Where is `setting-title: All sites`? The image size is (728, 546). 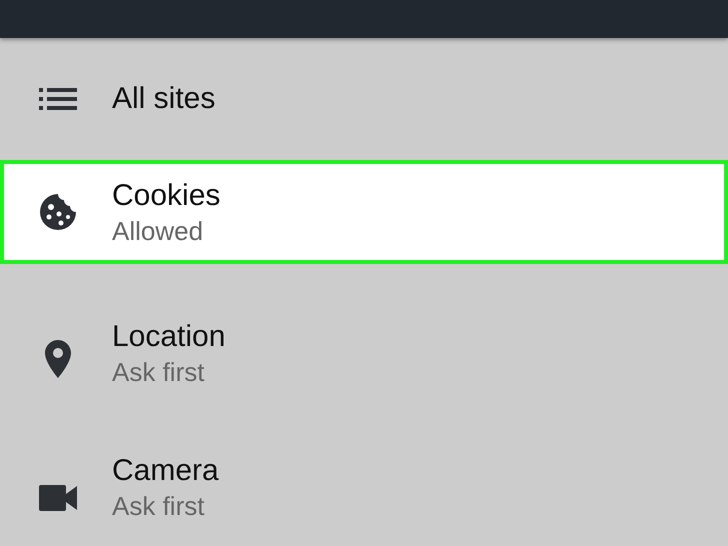
setting-title: All sites is located at coordinates (164, 99).